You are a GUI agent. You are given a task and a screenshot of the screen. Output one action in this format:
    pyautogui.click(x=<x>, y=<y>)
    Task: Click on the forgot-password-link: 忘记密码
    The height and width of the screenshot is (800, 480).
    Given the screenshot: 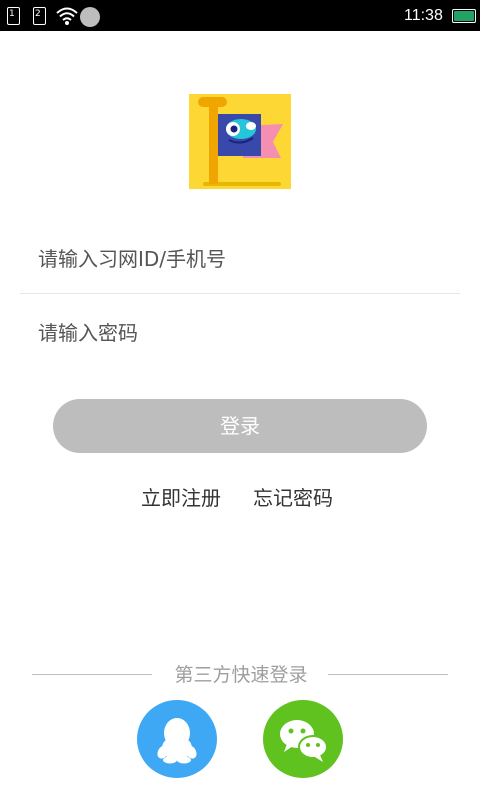 What is the action you would take?
    pyautogui.click(x=293, y=498)
    